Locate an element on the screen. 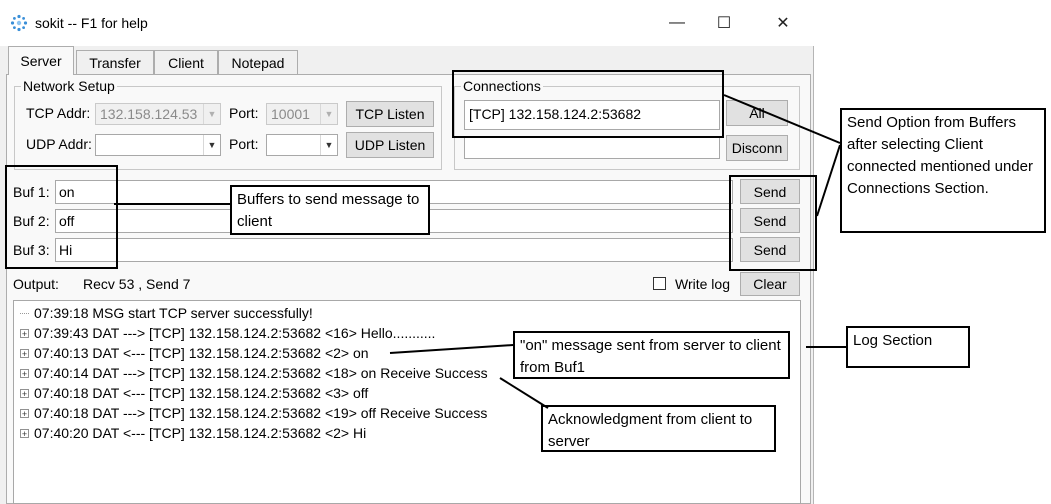  connector-acknowledgment is located at coordinates (524, 393).